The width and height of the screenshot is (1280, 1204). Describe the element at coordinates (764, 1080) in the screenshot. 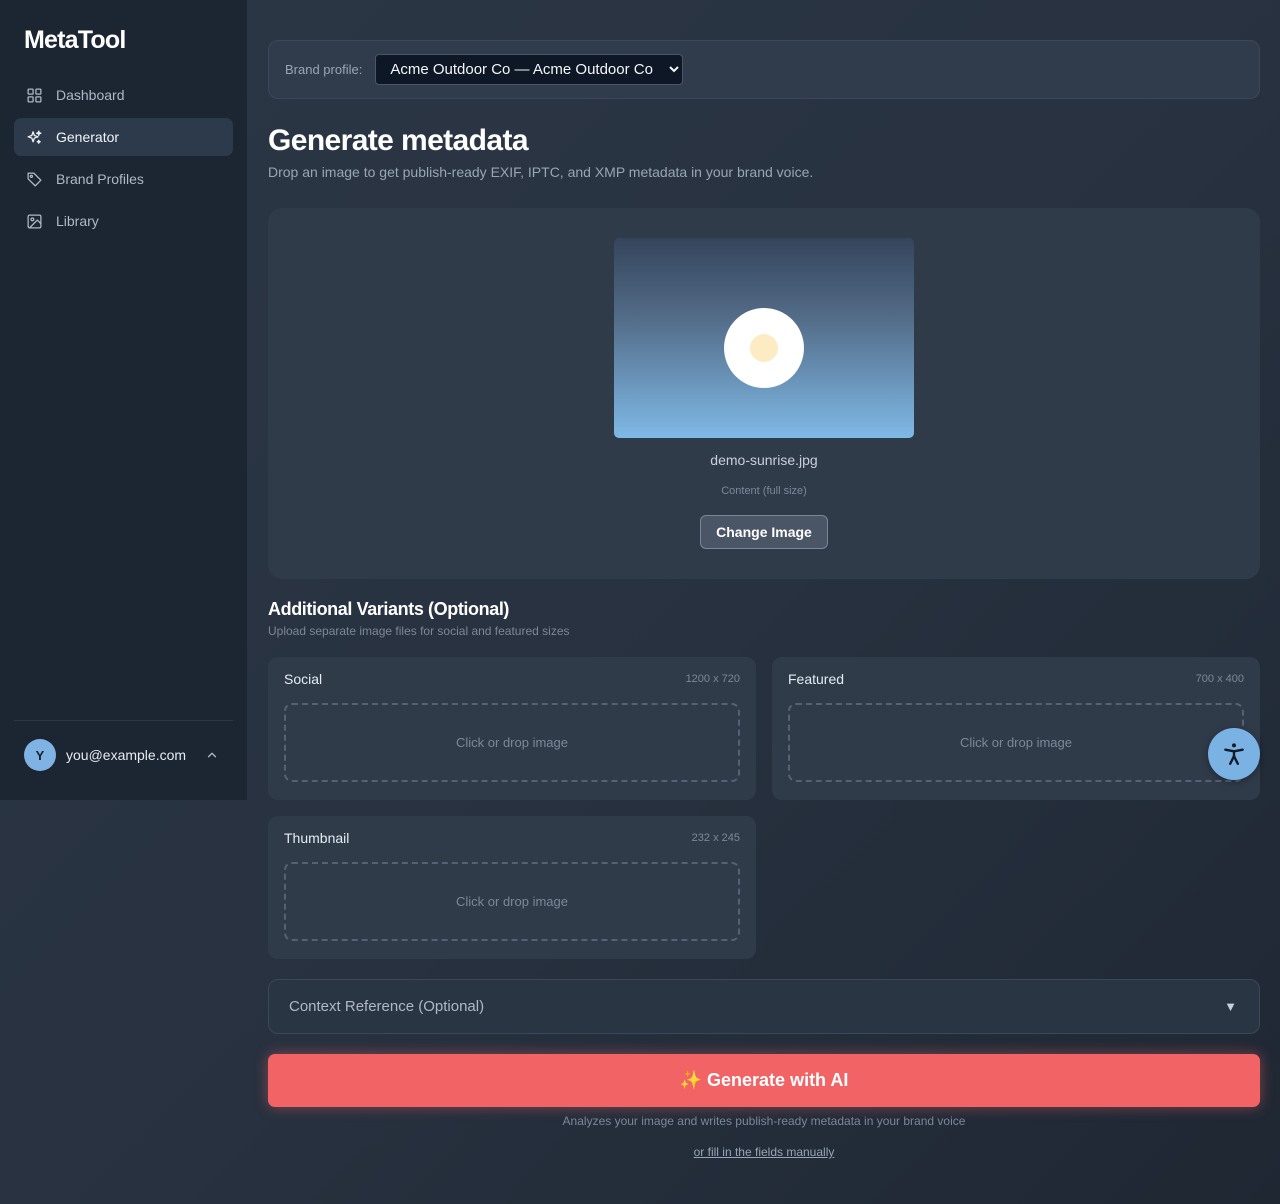

I see `generate-with-ai-button: ✨ Generate with AI` at that location.